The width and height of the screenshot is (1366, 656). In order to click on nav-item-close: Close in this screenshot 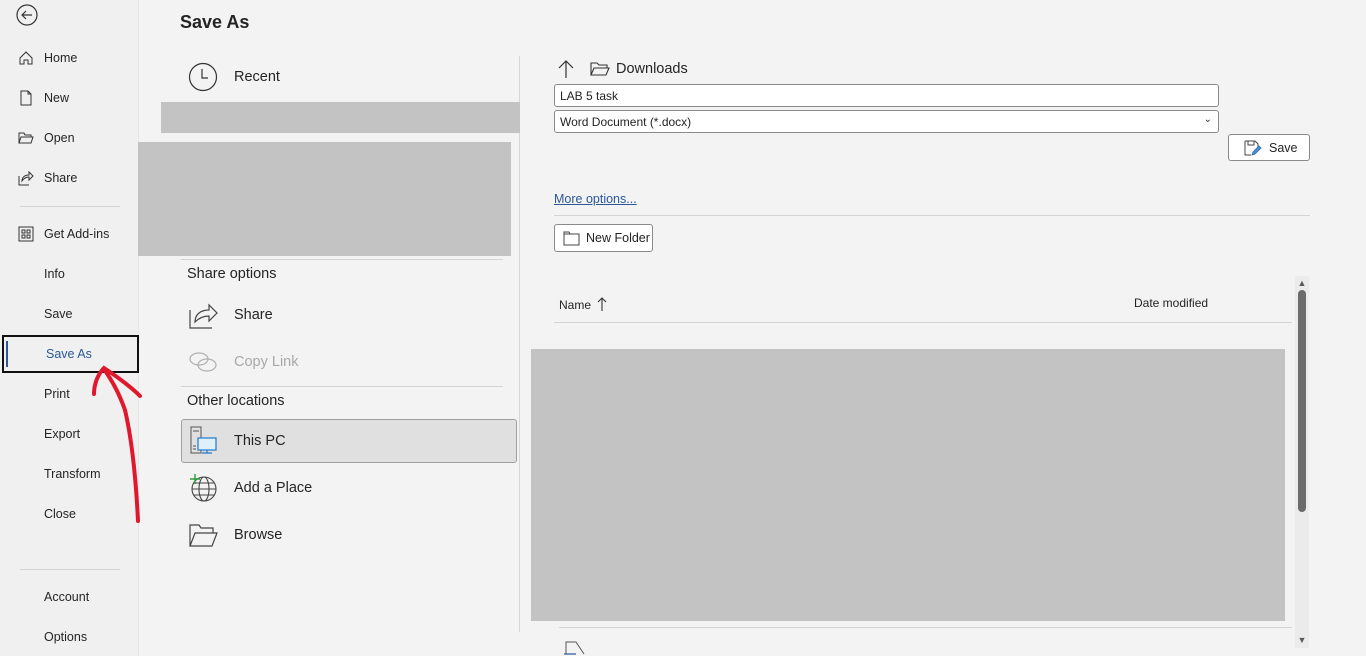, I will do `click(69, 514)`.